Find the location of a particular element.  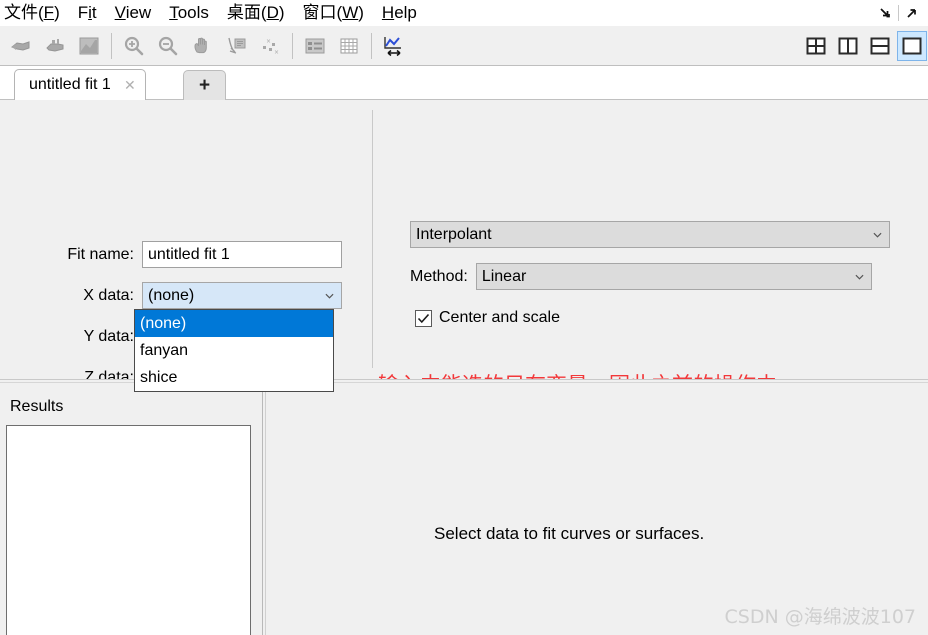

menu-item-help: Help is located at coordinates (399, 13).